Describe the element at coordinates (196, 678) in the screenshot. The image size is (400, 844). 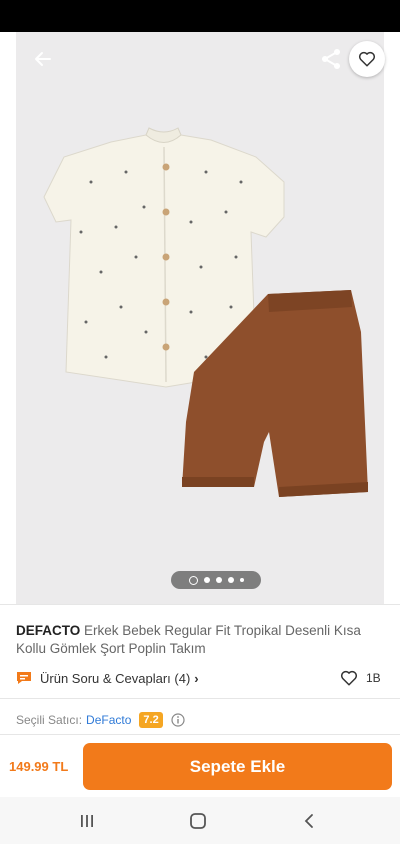
I see `chevron-right-icon: ›` at that location.